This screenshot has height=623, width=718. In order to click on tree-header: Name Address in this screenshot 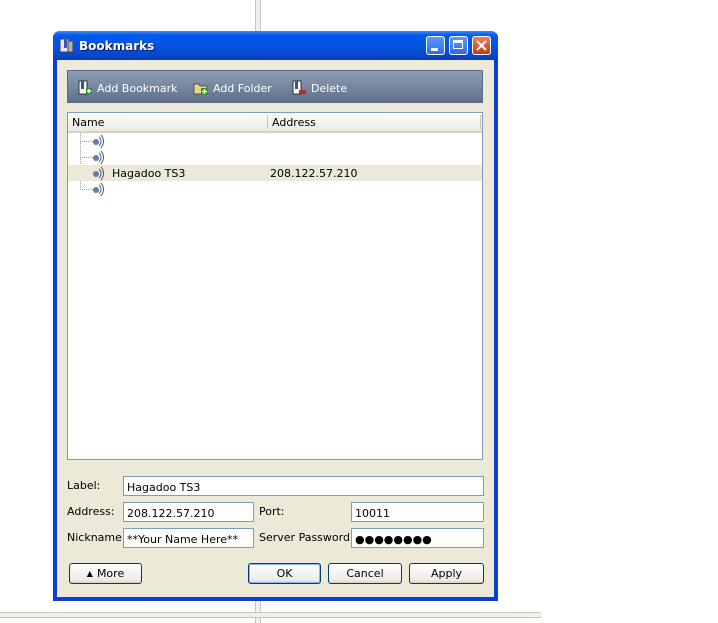, I will do `click(275, 123)`.